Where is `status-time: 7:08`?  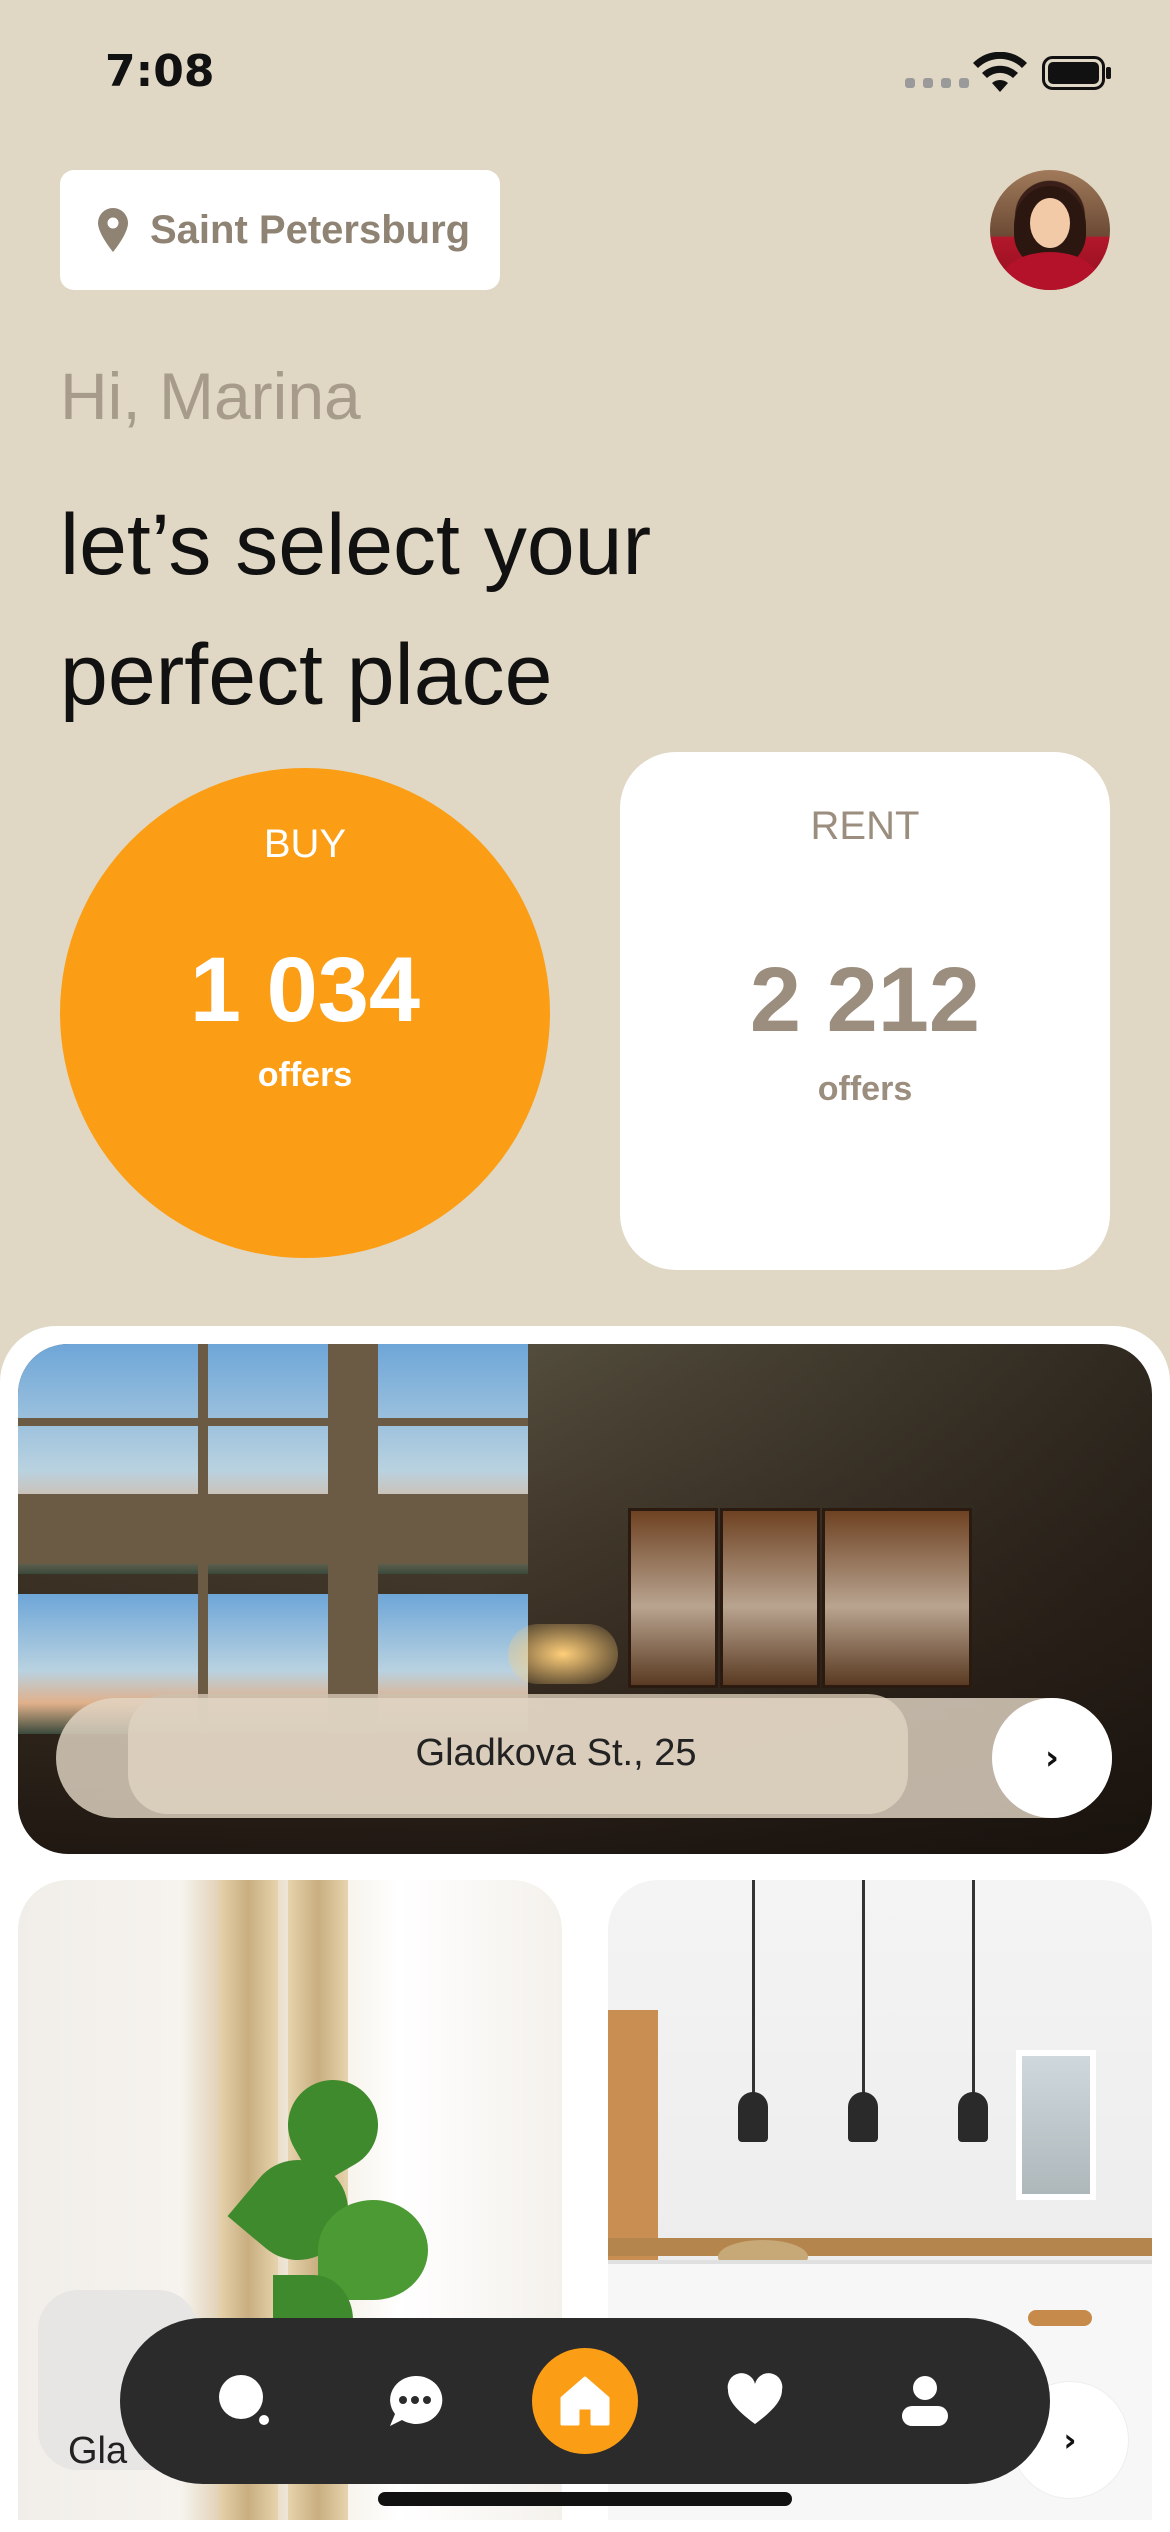 status-time: 7:08 is located at coordinates (160, 71).